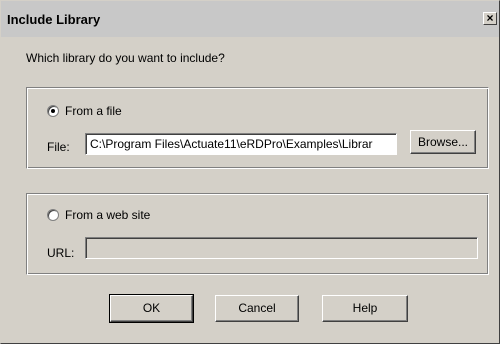 The image size is (500, 344). I want to click on radio-selected-icon, so click(53, 111).